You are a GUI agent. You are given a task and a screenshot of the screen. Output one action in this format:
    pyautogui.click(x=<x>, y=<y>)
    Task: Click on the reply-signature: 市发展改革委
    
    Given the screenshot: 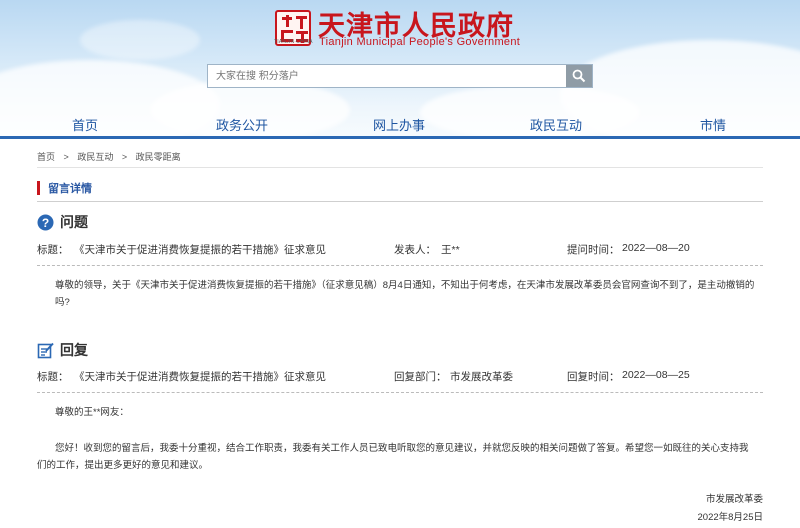 What is the action you would take?
    pyautogui.click(x=734, y=499)
    